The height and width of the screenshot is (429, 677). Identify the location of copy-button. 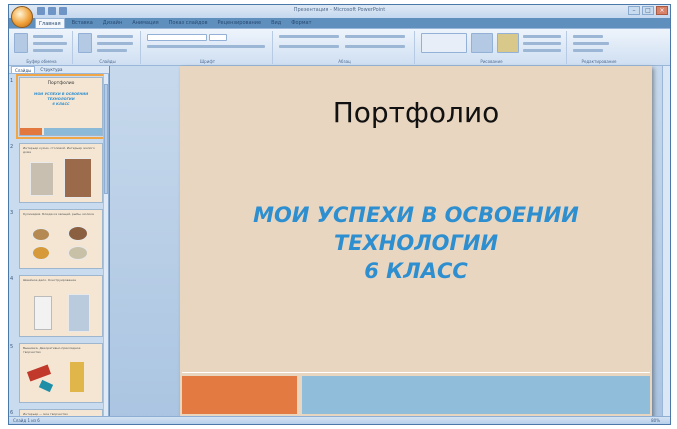
(50, 43).